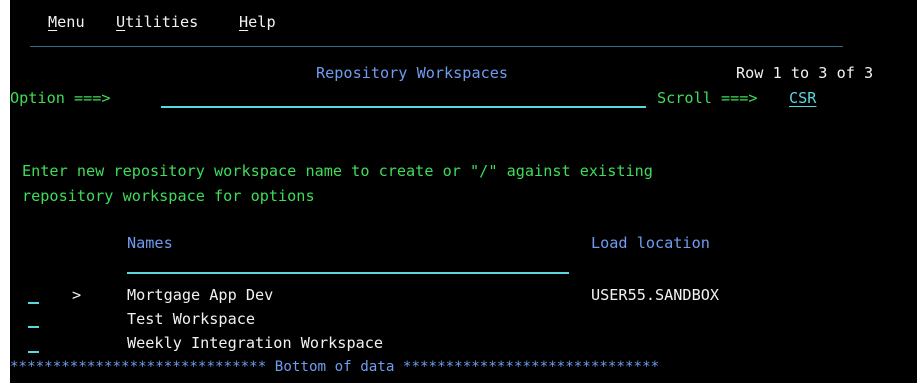 This screenshot has height=383, width=917. Describe the element at coordinates (436, 46) in the screenshot. I see `menu-divider` at that location.